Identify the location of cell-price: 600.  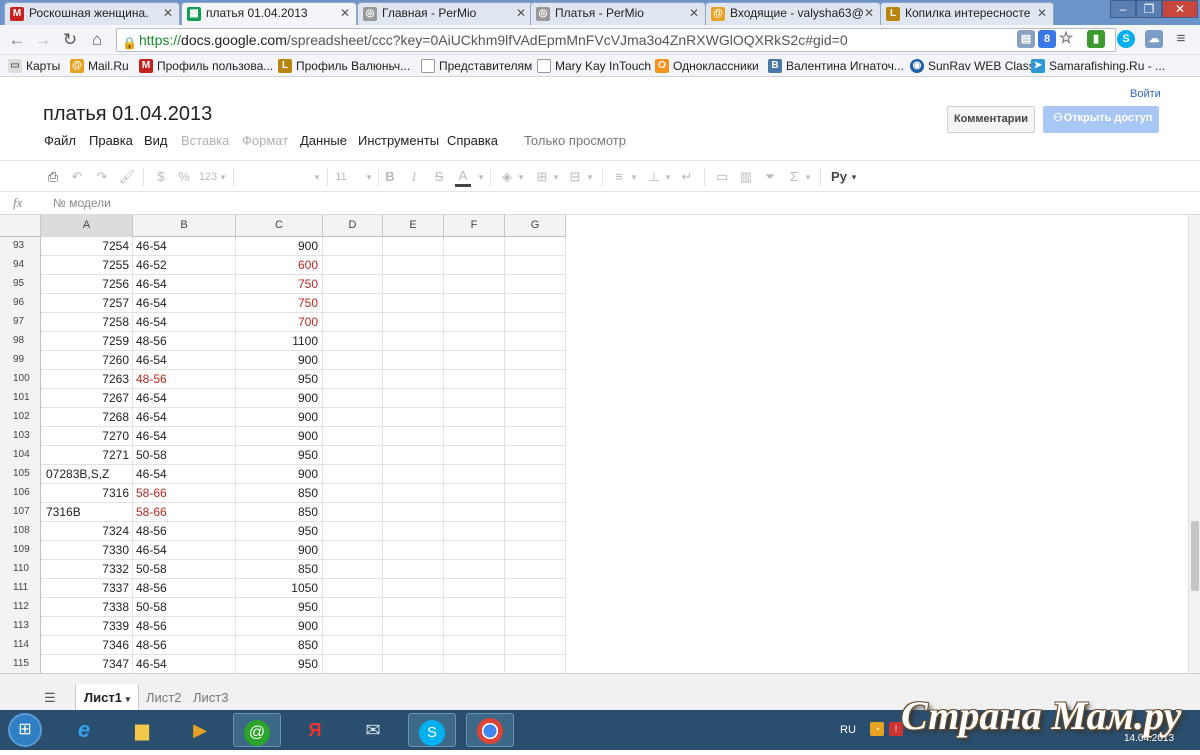
(279, 265).